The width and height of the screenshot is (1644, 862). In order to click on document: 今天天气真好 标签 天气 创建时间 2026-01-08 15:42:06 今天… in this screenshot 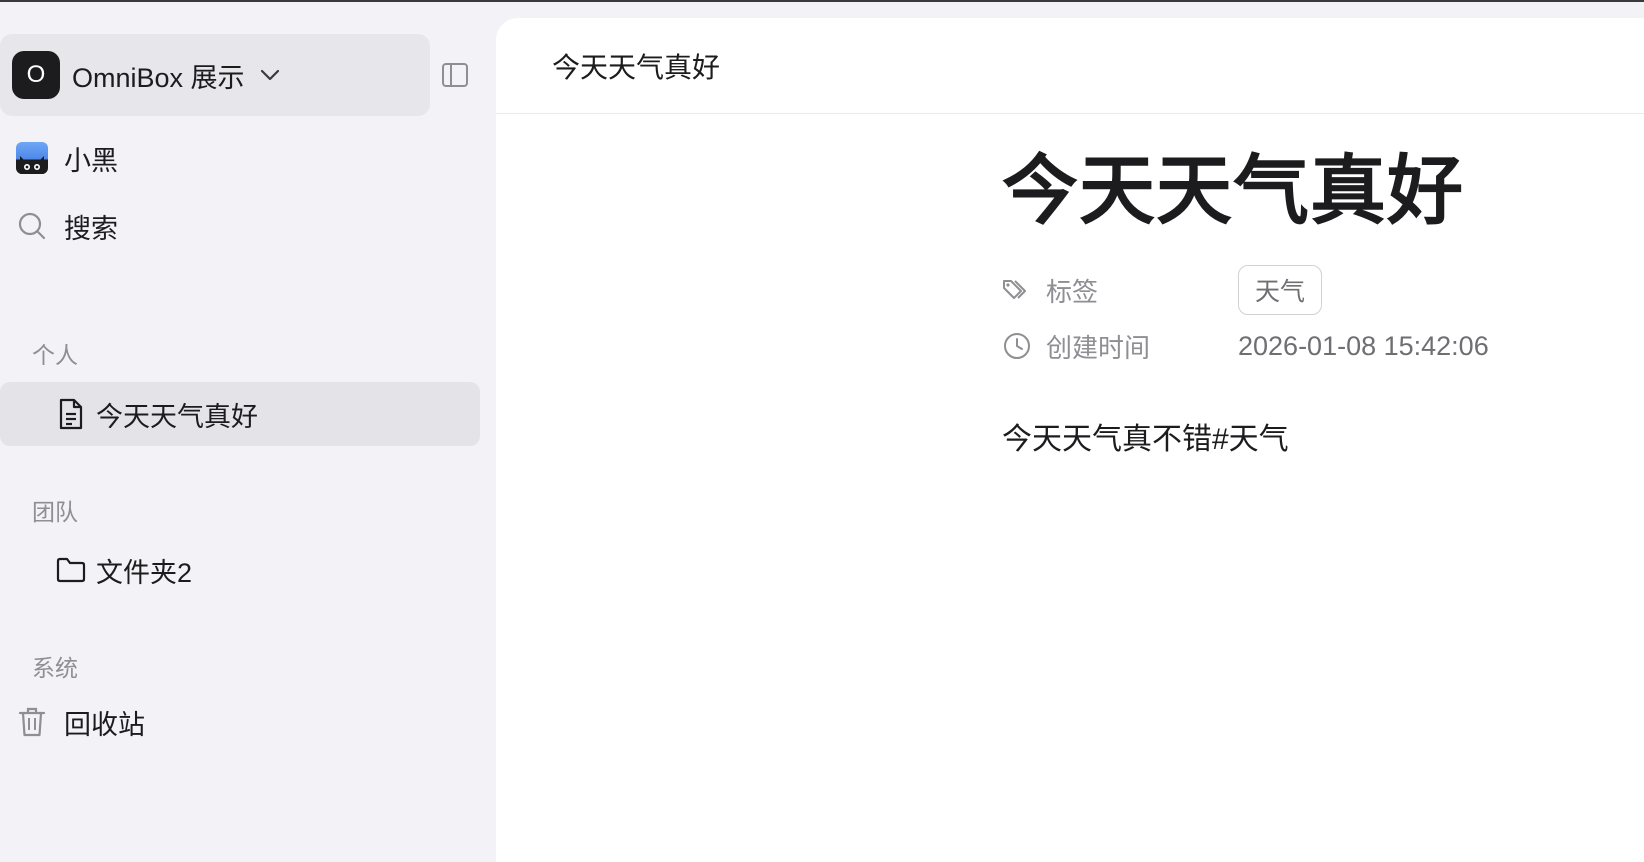, I will do `click(1312, 301)`.